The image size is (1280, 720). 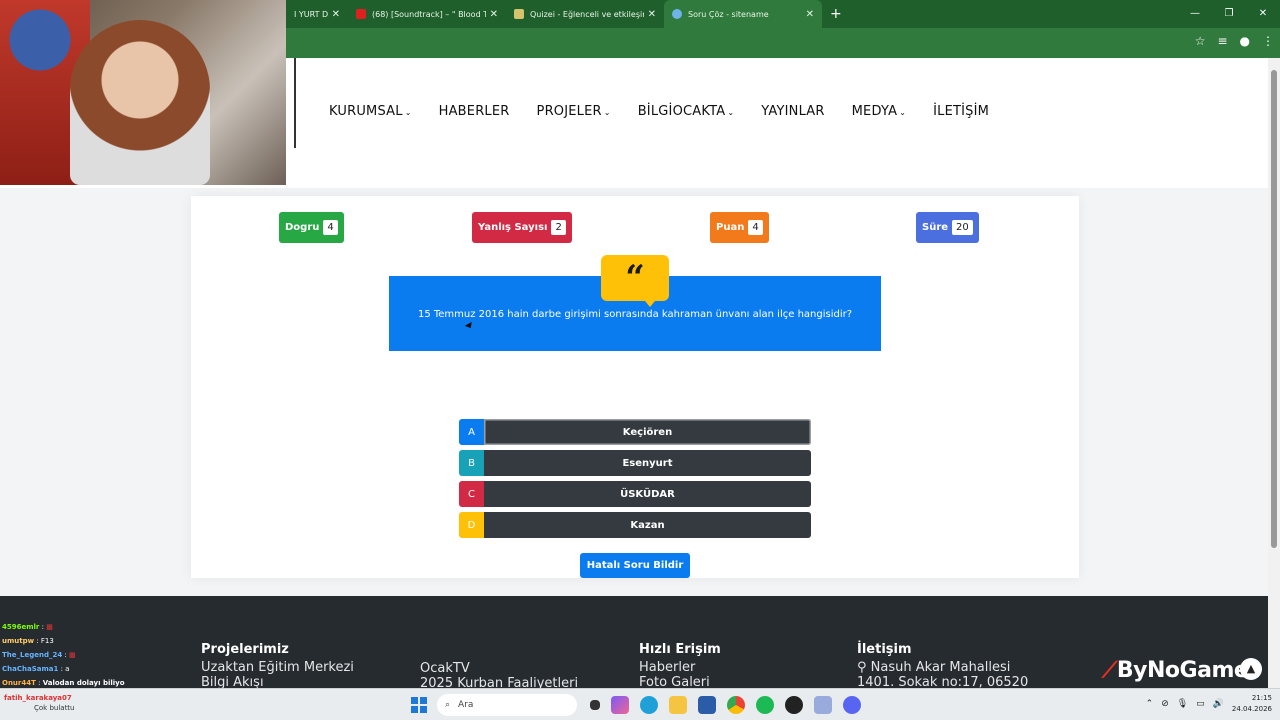 What do you see at coordinates (1229, 14) in the screenshot?
I see `restore-icon: ❐` at bounding box center [1229, 14].